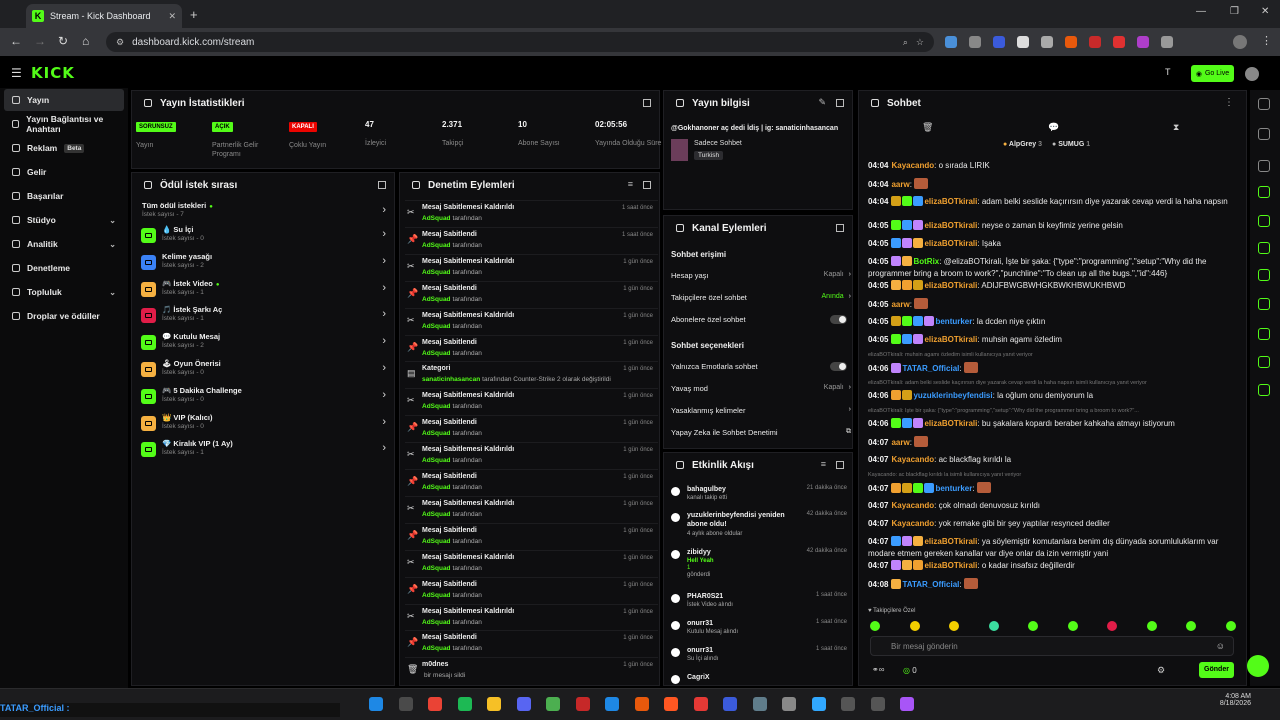 This screenshot has width=1280, height=720. What do you see at coordinates (761, 632) in the screenshot?
I see `activity-row: onurr31 Kutulu Mesaj alındı 1 saat önce` at bounding box center [761, 632].